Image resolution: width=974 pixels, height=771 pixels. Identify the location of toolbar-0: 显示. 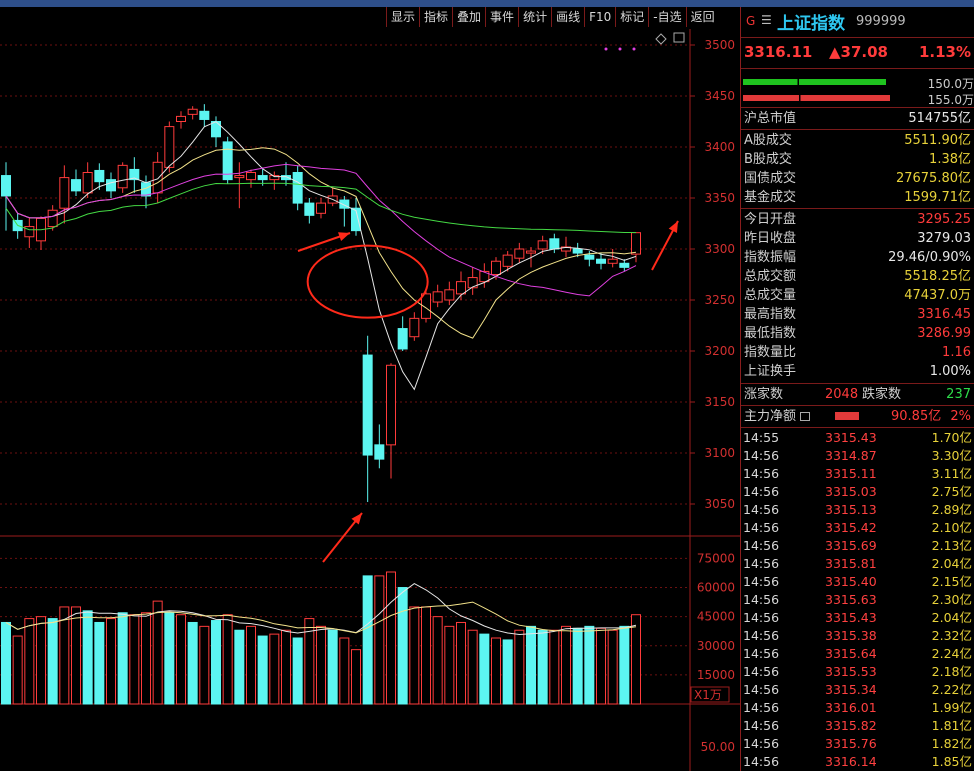
(402, 17).